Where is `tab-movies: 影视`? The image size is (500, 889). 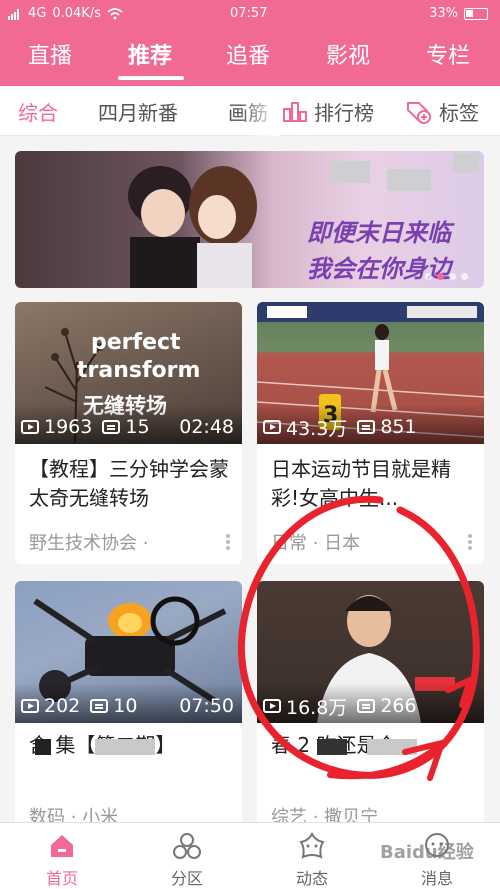 tab-movies: 影视 is located at coordinates (348, 54).